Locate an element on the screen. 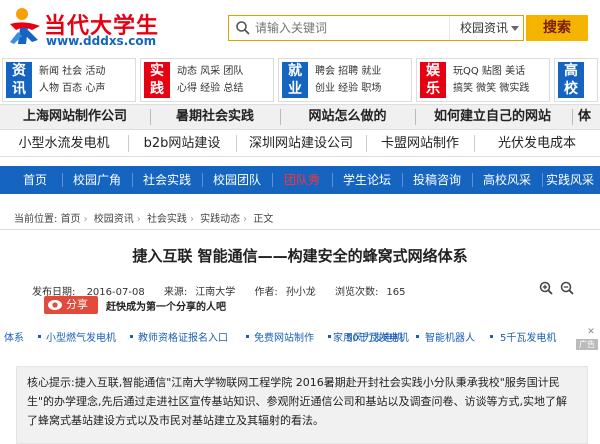  nav-forum: 学生论坛 is located at coordinates (367, 180).